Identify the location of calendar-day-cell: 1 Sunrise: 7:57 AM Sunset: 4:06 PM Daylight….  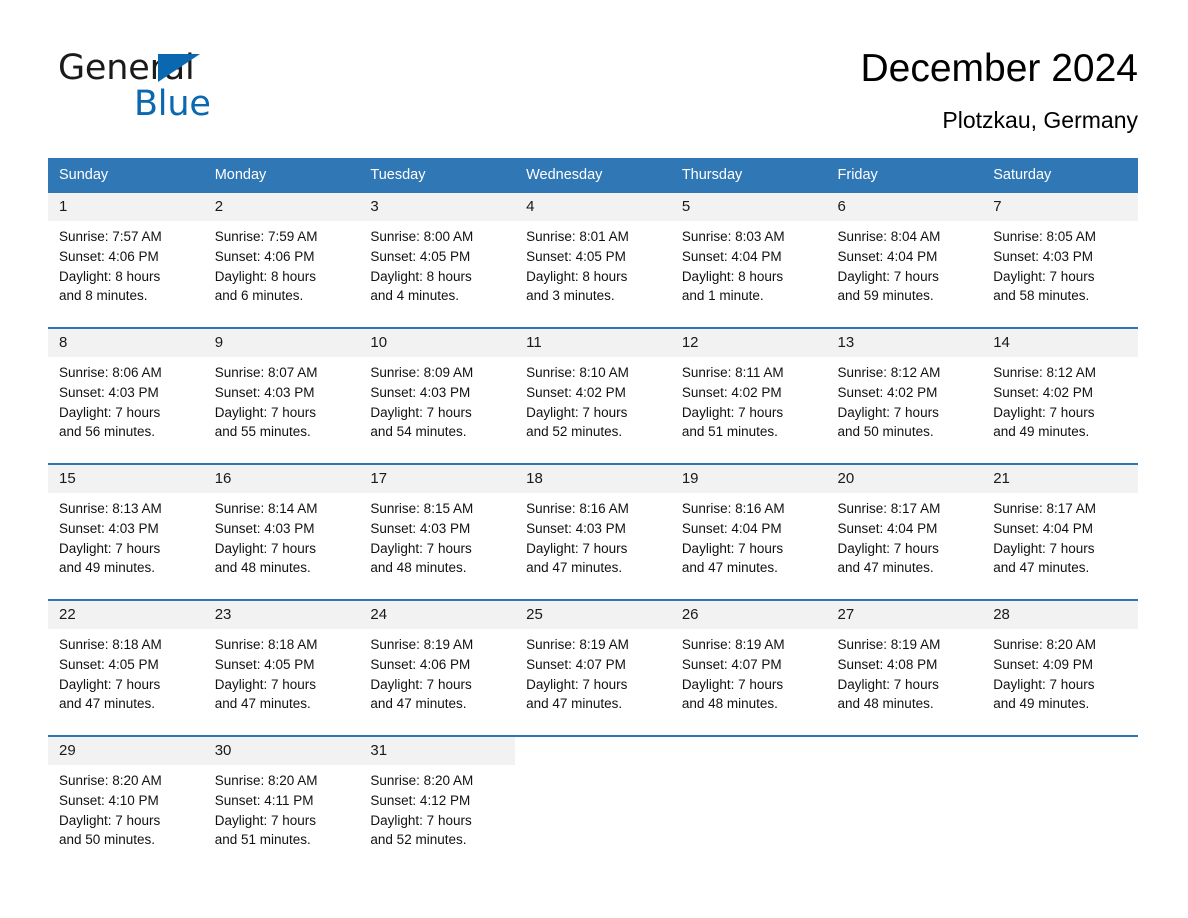
(126, 252).